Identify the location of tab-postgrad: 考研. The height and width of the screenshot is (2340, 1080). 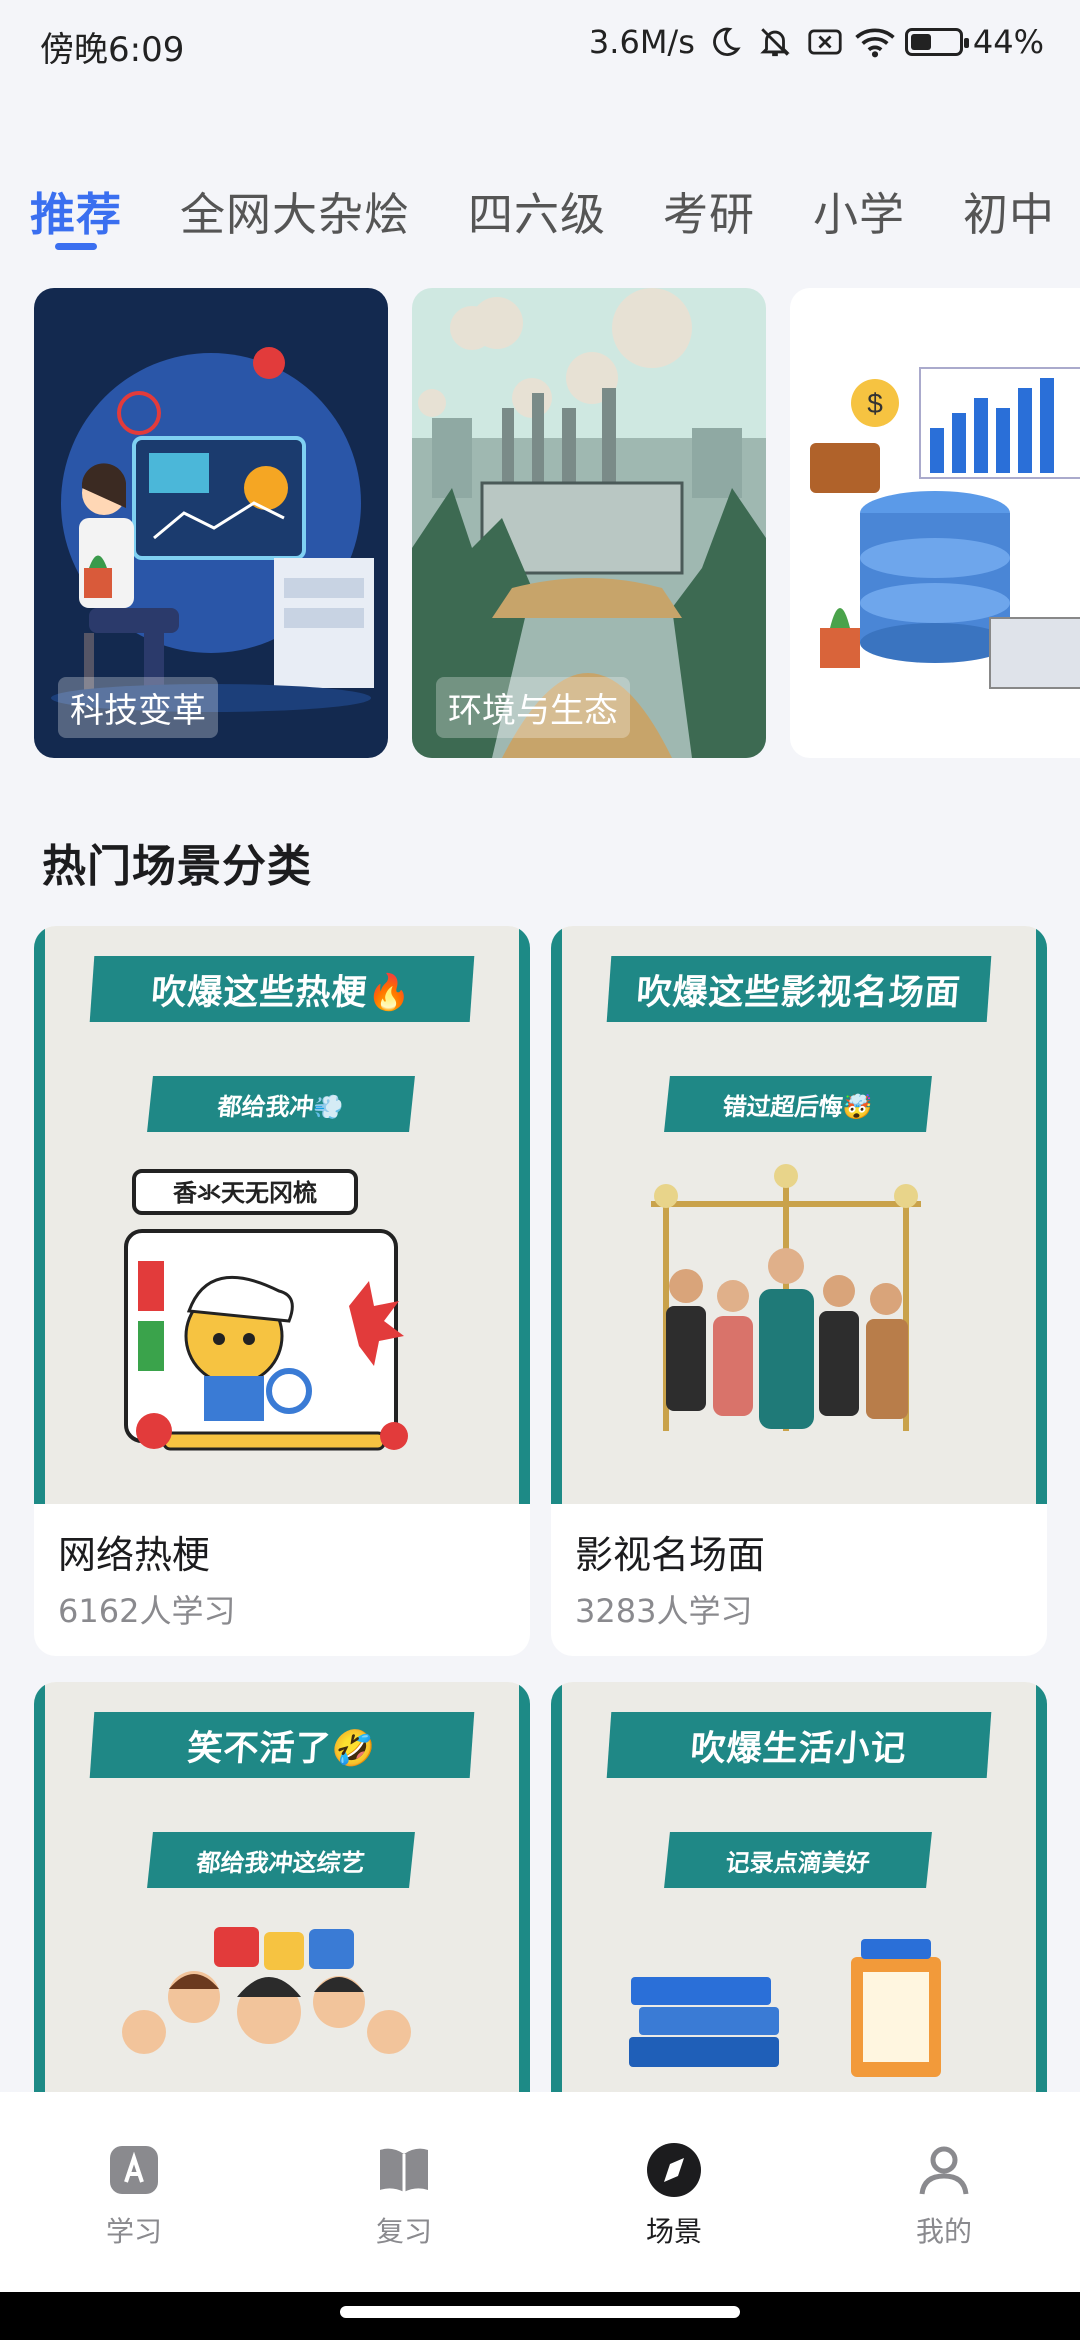
(709, 210).